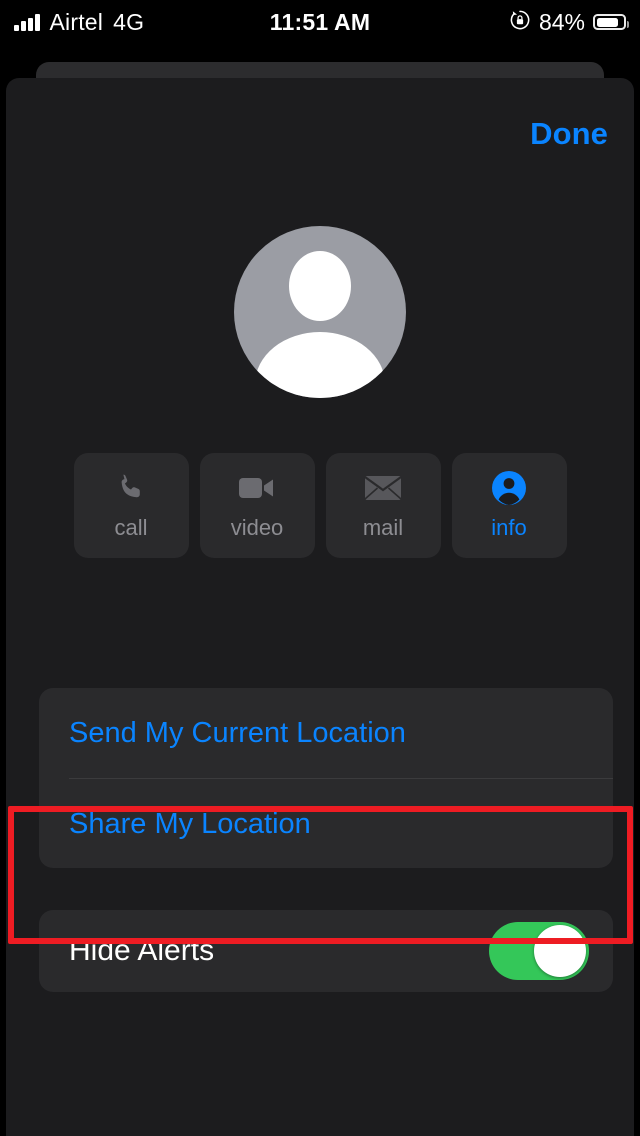 This screenshot has width=640, height=1136. I want to click on done-button: Done, so click(569, 134).